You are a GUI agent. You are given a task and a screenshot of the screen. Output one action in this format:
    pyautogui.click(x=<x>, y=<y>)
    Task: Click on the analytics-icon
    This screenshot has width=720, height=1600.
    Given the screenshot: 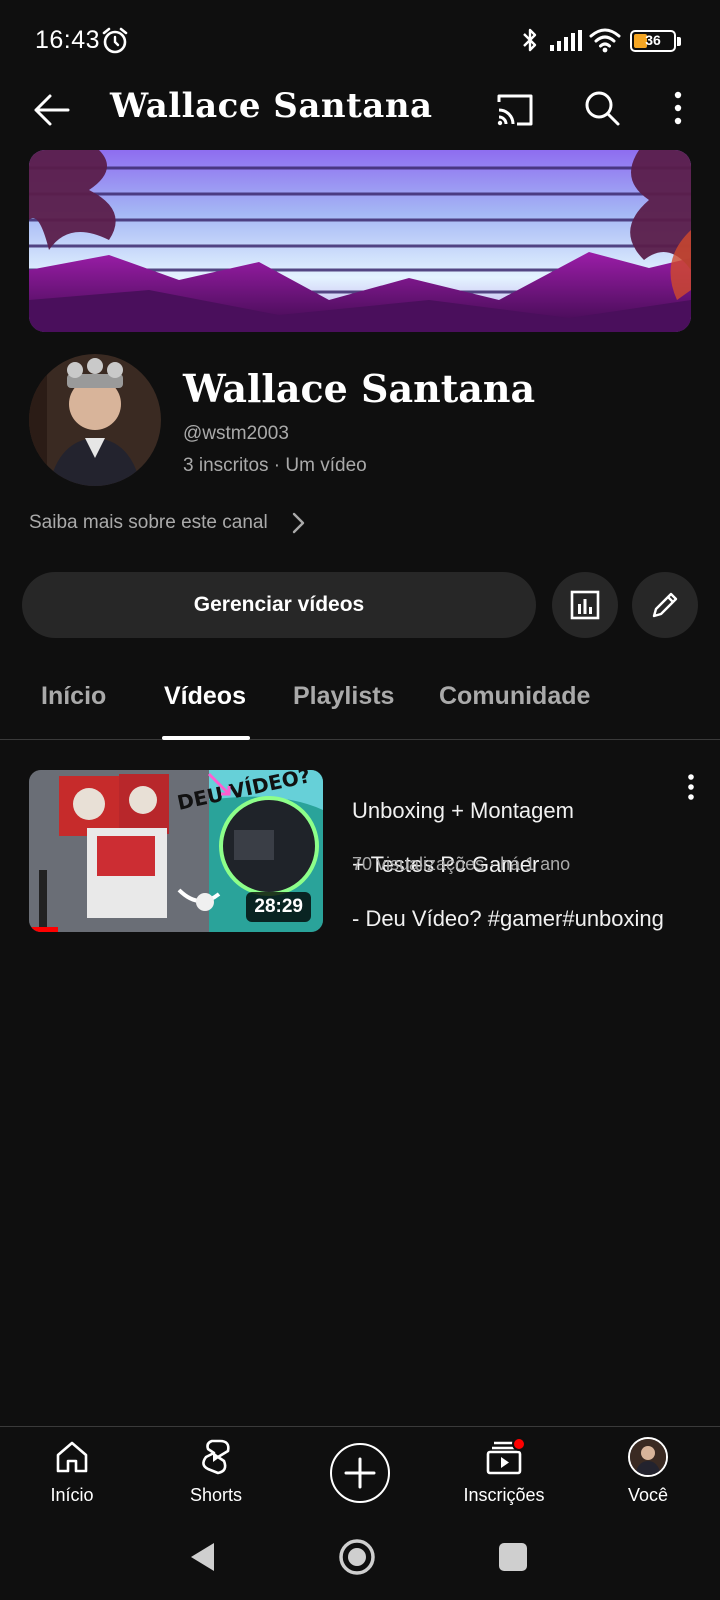 What is the action you would take?
    pyautogui.click(x=585, y=605)
    